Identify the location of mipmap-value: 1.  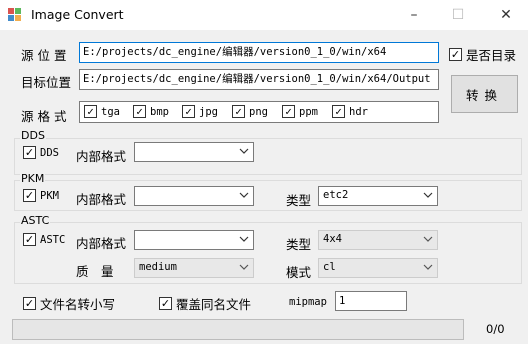
(342, 301).